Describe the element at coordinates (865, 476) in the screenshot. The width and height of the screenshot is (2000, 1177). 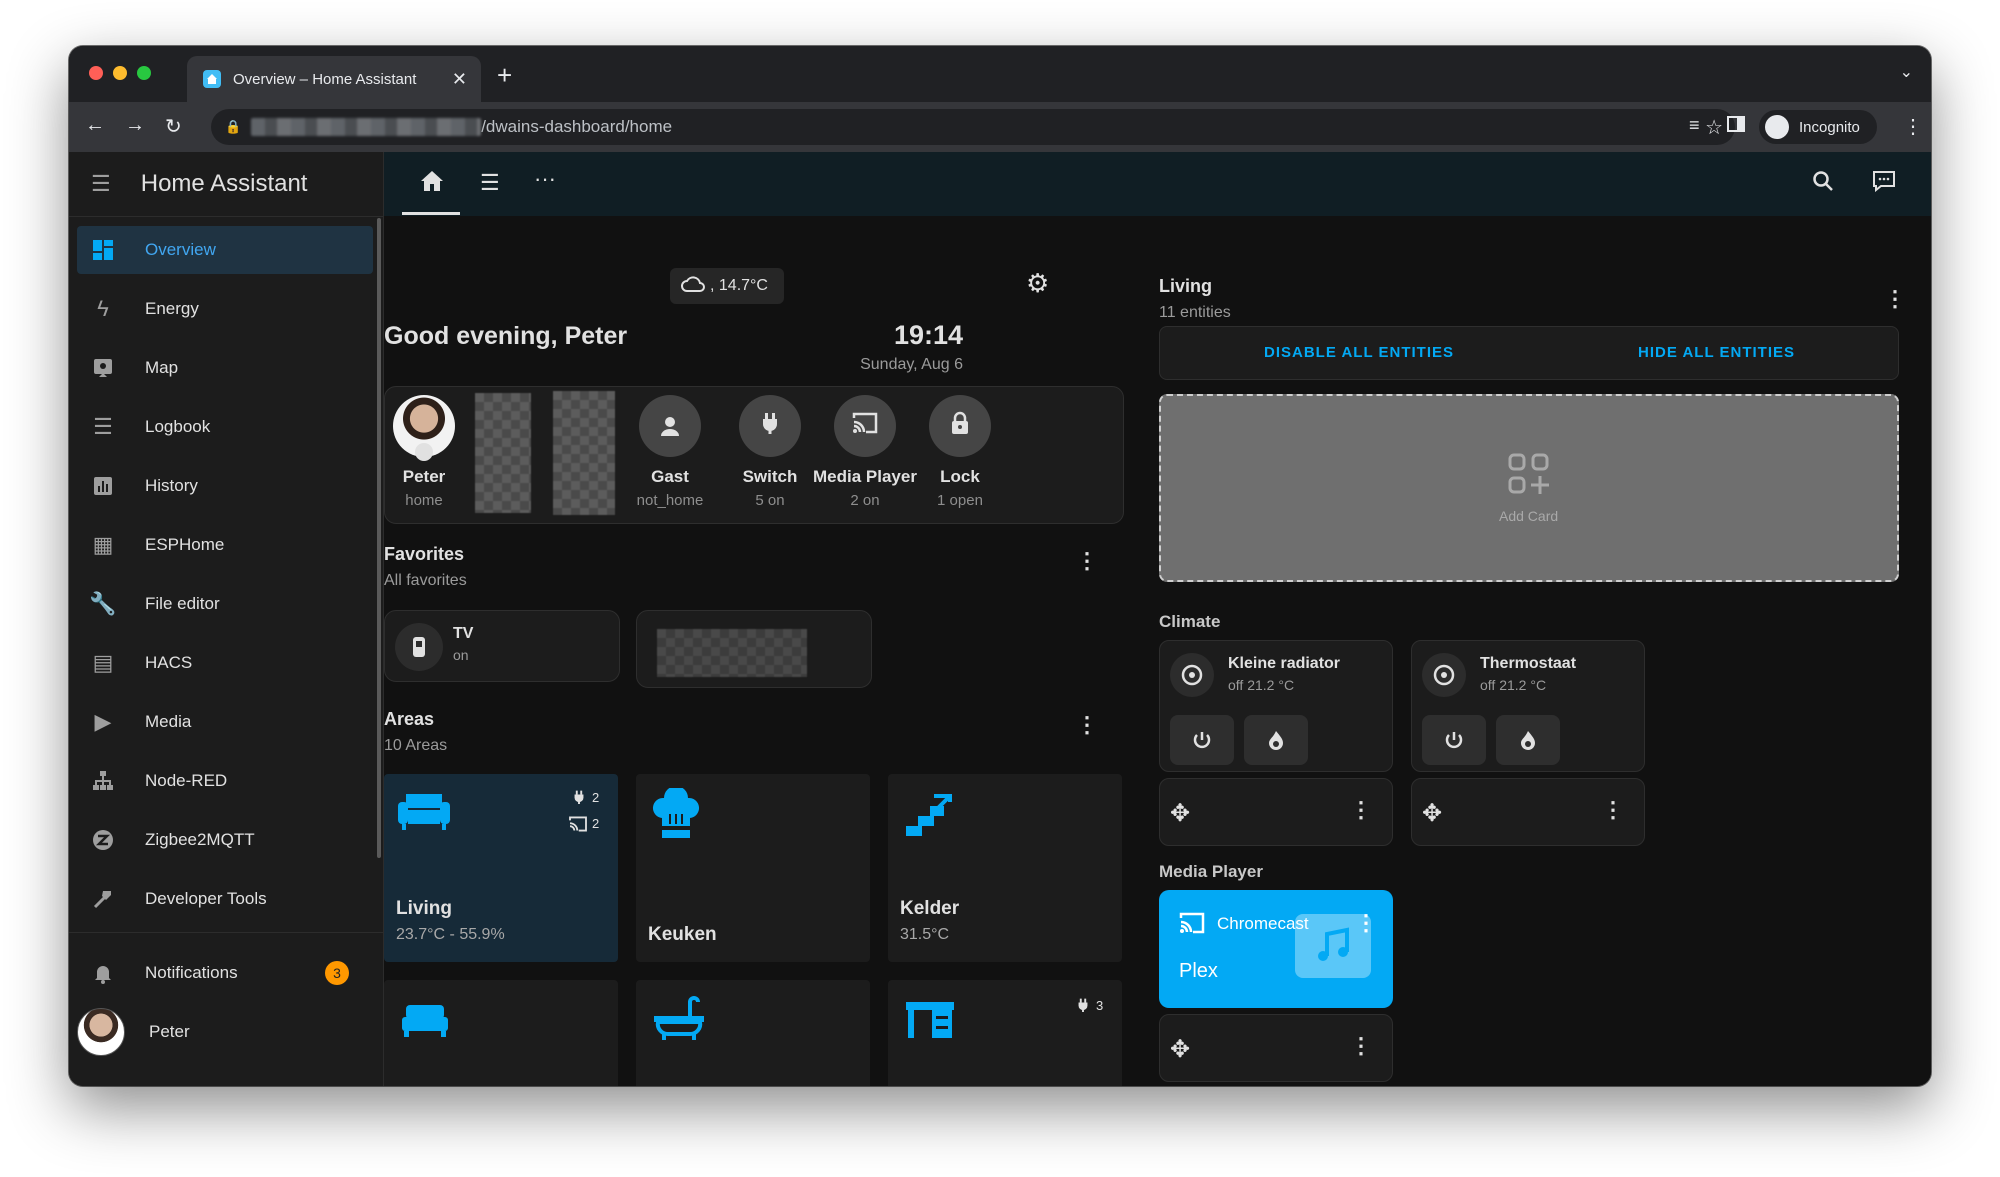
I see `media-player-summary-label: Media Player` at that location.